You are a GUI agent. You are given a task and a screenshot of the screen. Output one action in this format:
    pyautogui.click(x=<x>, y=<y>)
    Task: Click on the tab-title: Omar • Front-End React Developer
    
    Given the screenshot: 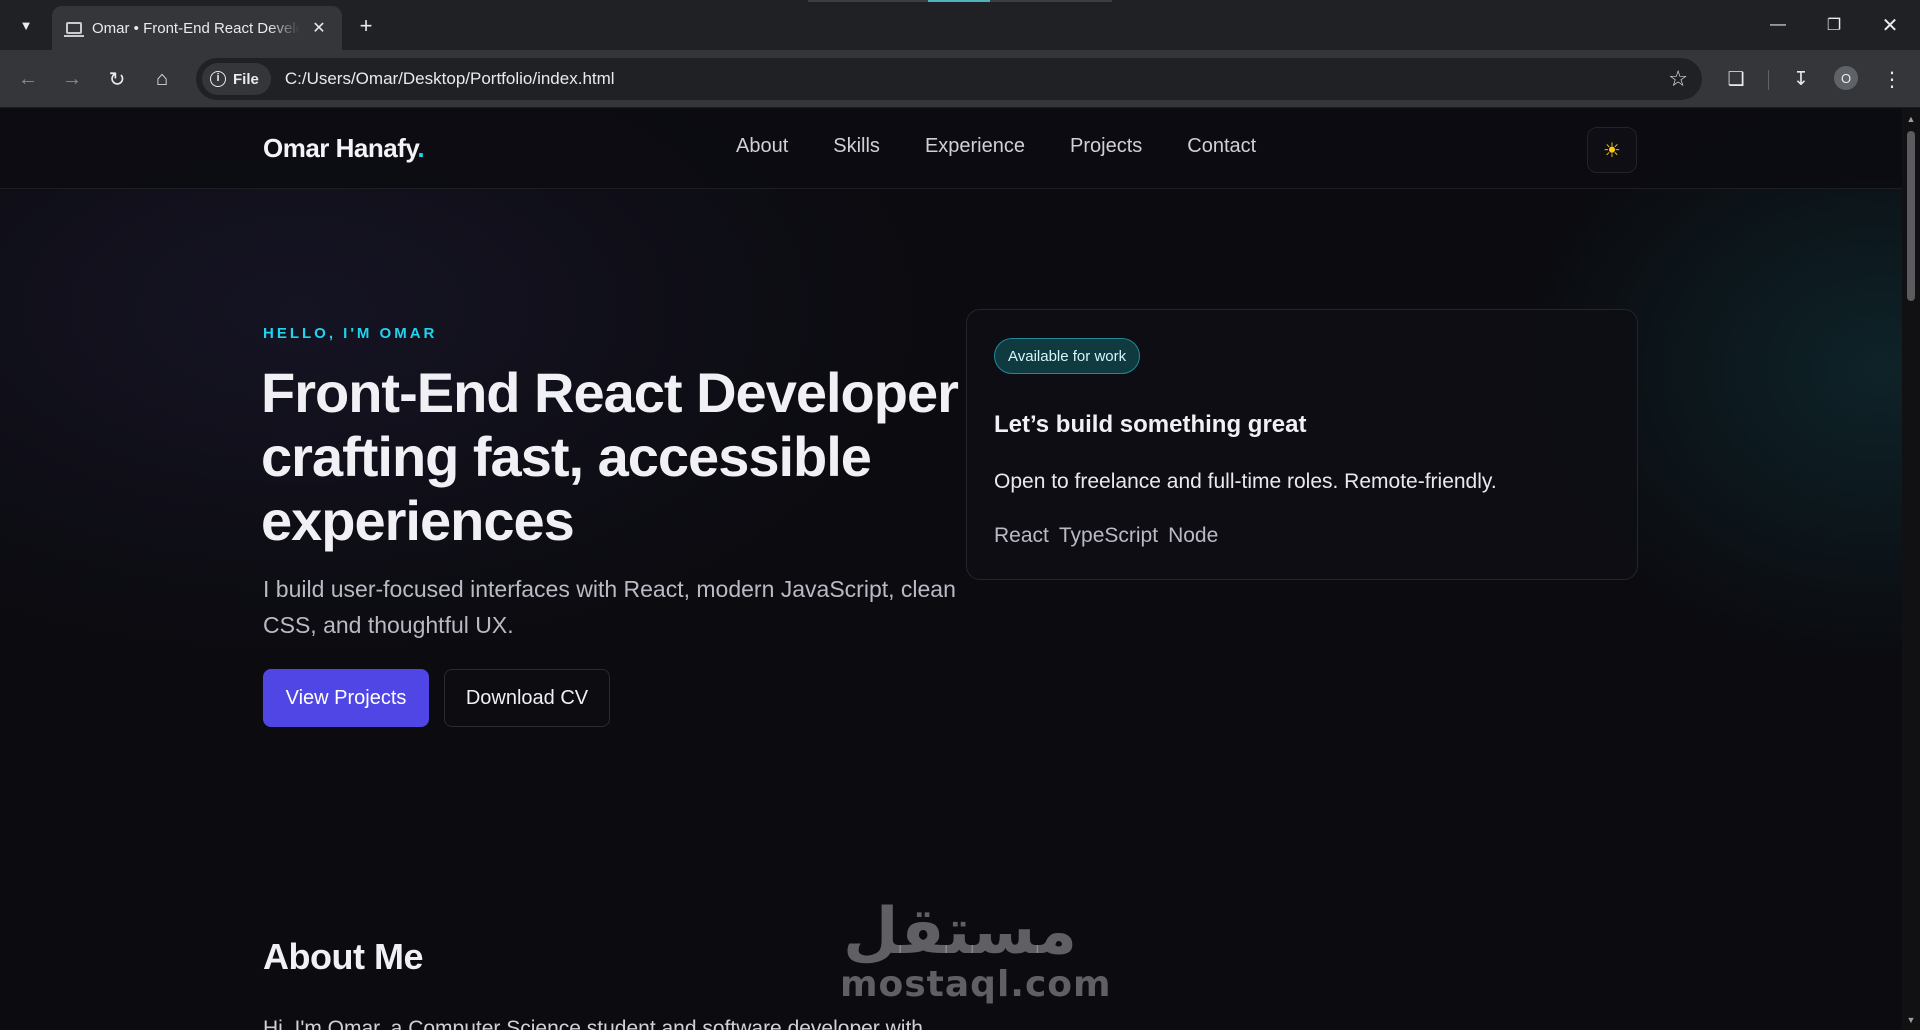 What is the action you would take?
    pyautogui.click(x=196, y=28)
    